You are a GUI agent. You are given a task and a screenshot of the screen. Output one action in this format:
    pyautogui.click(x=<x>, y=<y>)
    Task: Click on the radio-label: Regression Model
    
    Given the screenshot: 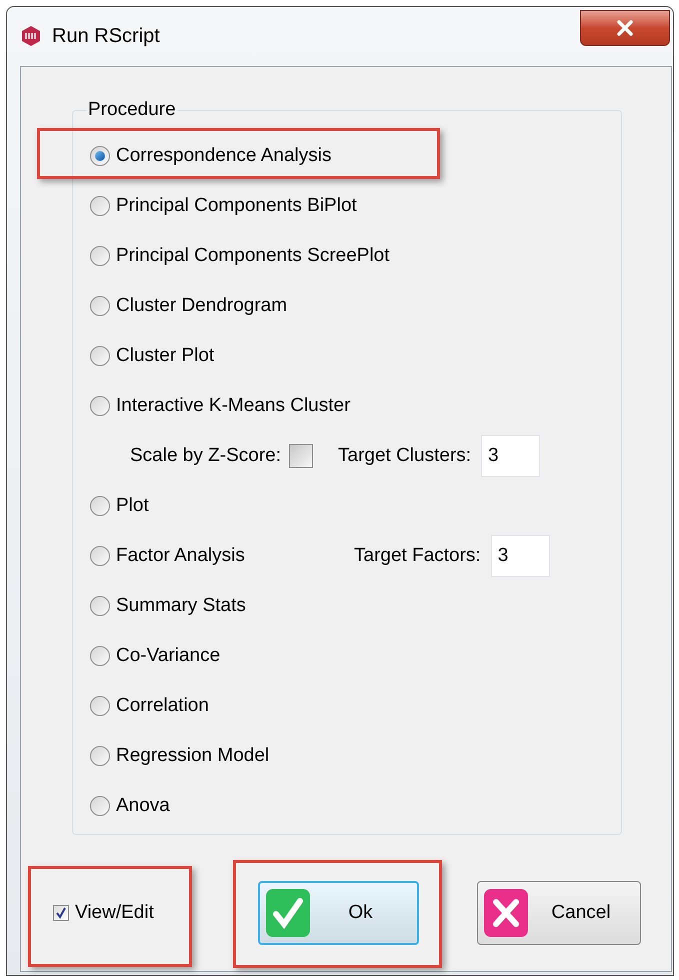 What is the action you would take?
    pyautogui.click(x=193, y=756)
    